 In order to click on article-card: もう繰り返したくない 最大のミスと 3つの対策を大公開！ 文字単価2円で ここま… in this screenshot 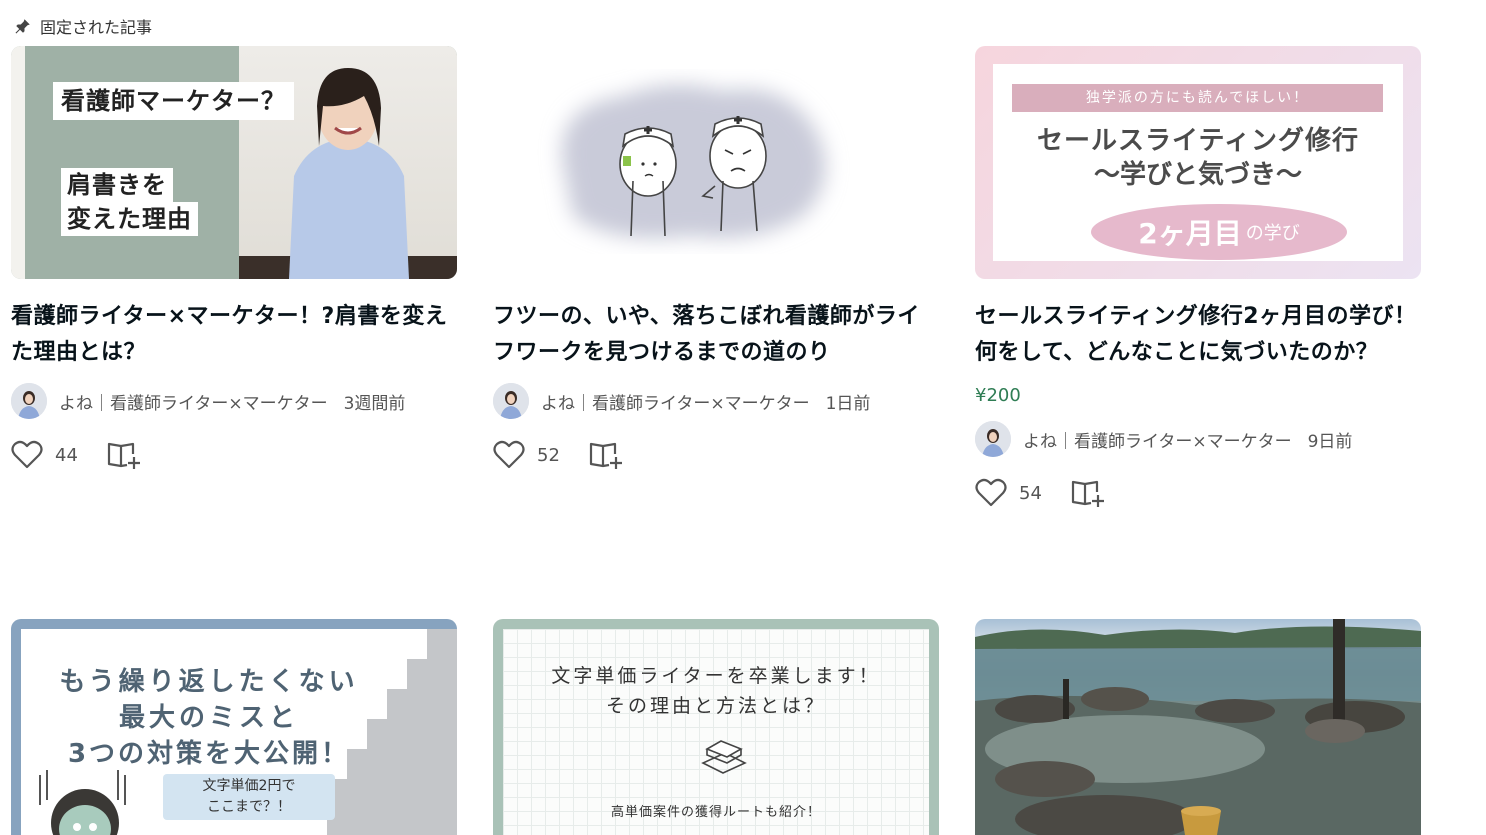, I will do `click(234, 727)`.